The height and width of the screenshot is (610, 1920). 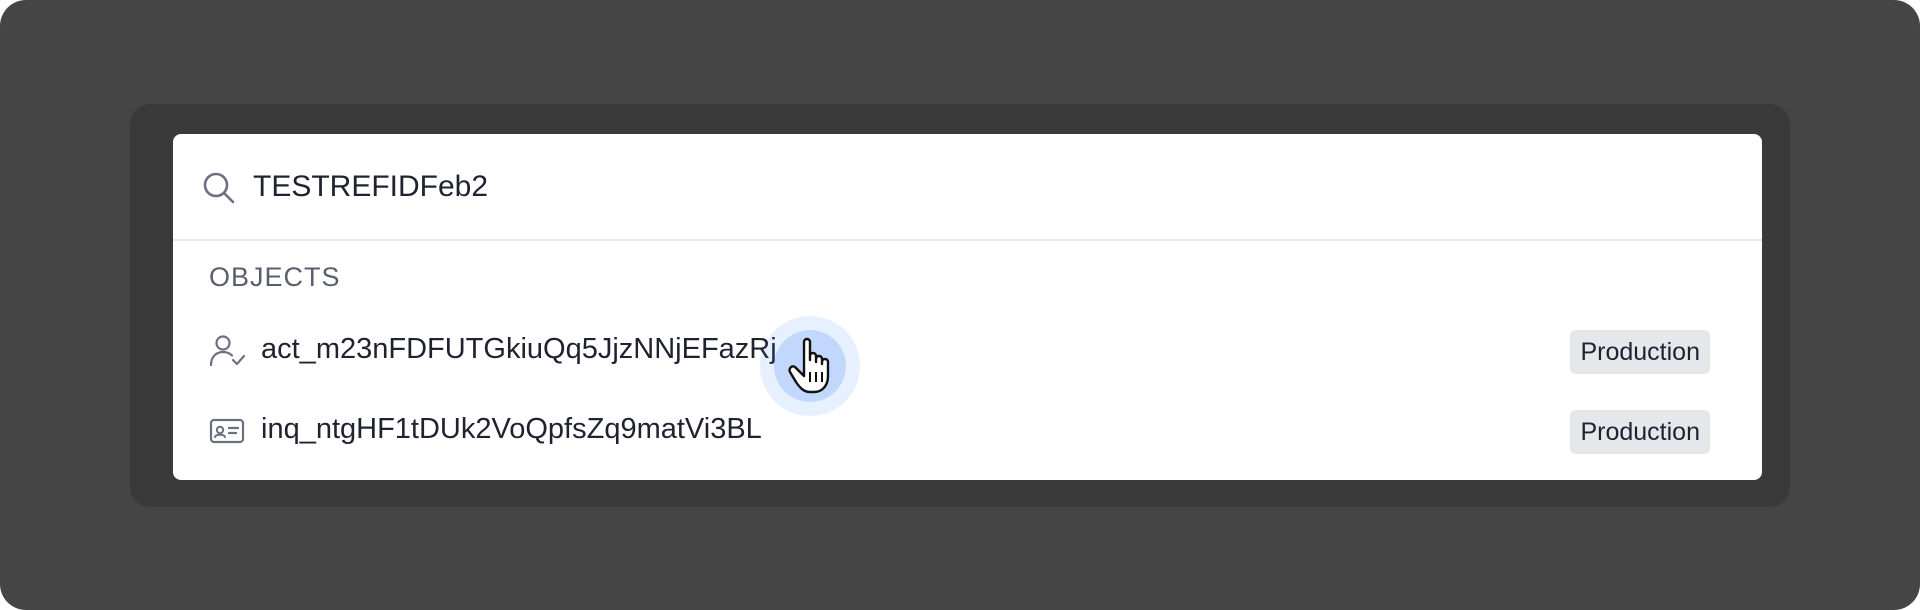 What do you see at coordinates (275, 277) in the screenshot?
I see `section-label-objects: OBJECTS` at bounding box center [275, 277].